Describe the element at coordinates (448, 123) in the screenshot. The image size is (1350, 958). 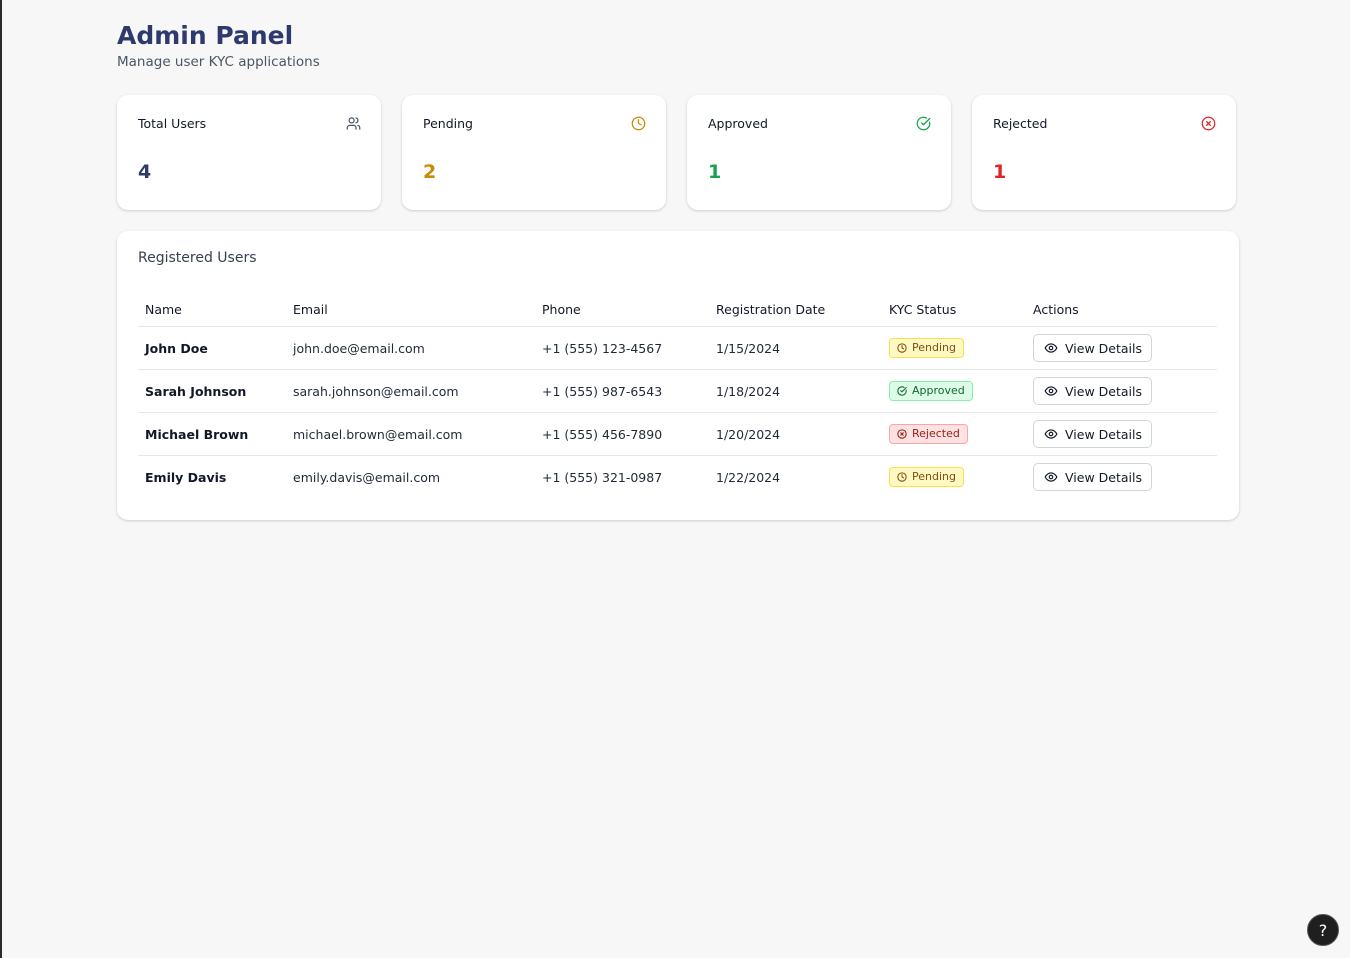
I see `stat-label: Pending` at that location.